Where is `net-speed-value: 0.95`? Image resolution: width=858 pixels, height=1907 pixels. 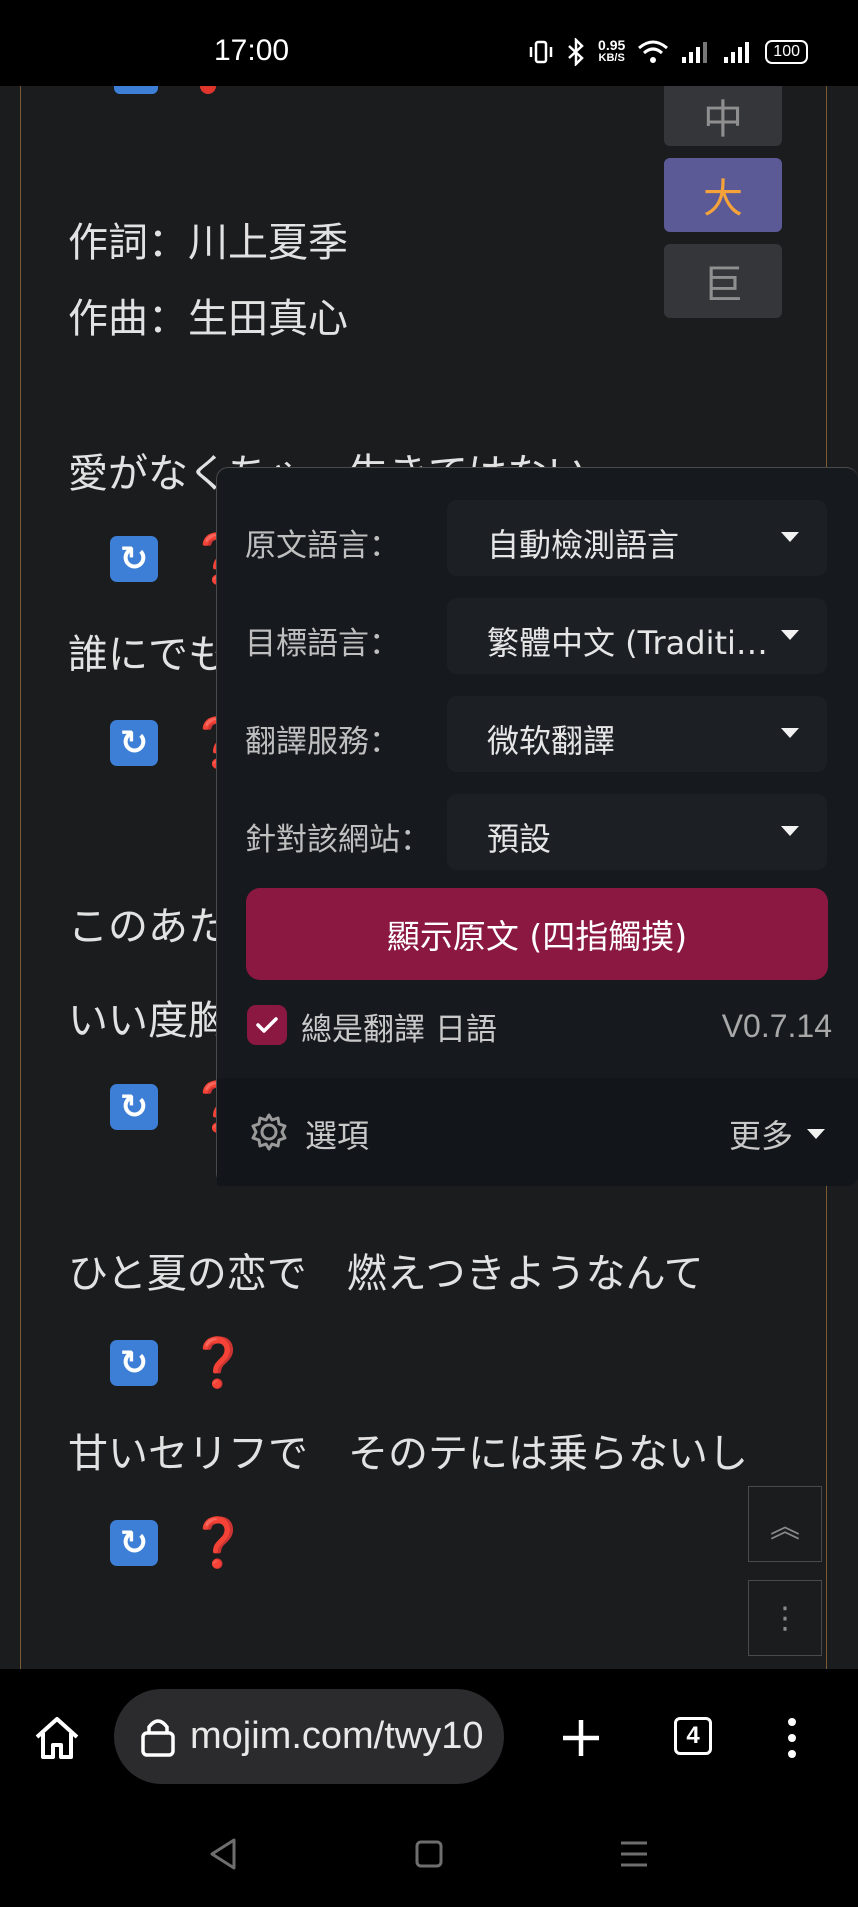
net-speed-value: 0.95 is located at coordinates (612, 45).